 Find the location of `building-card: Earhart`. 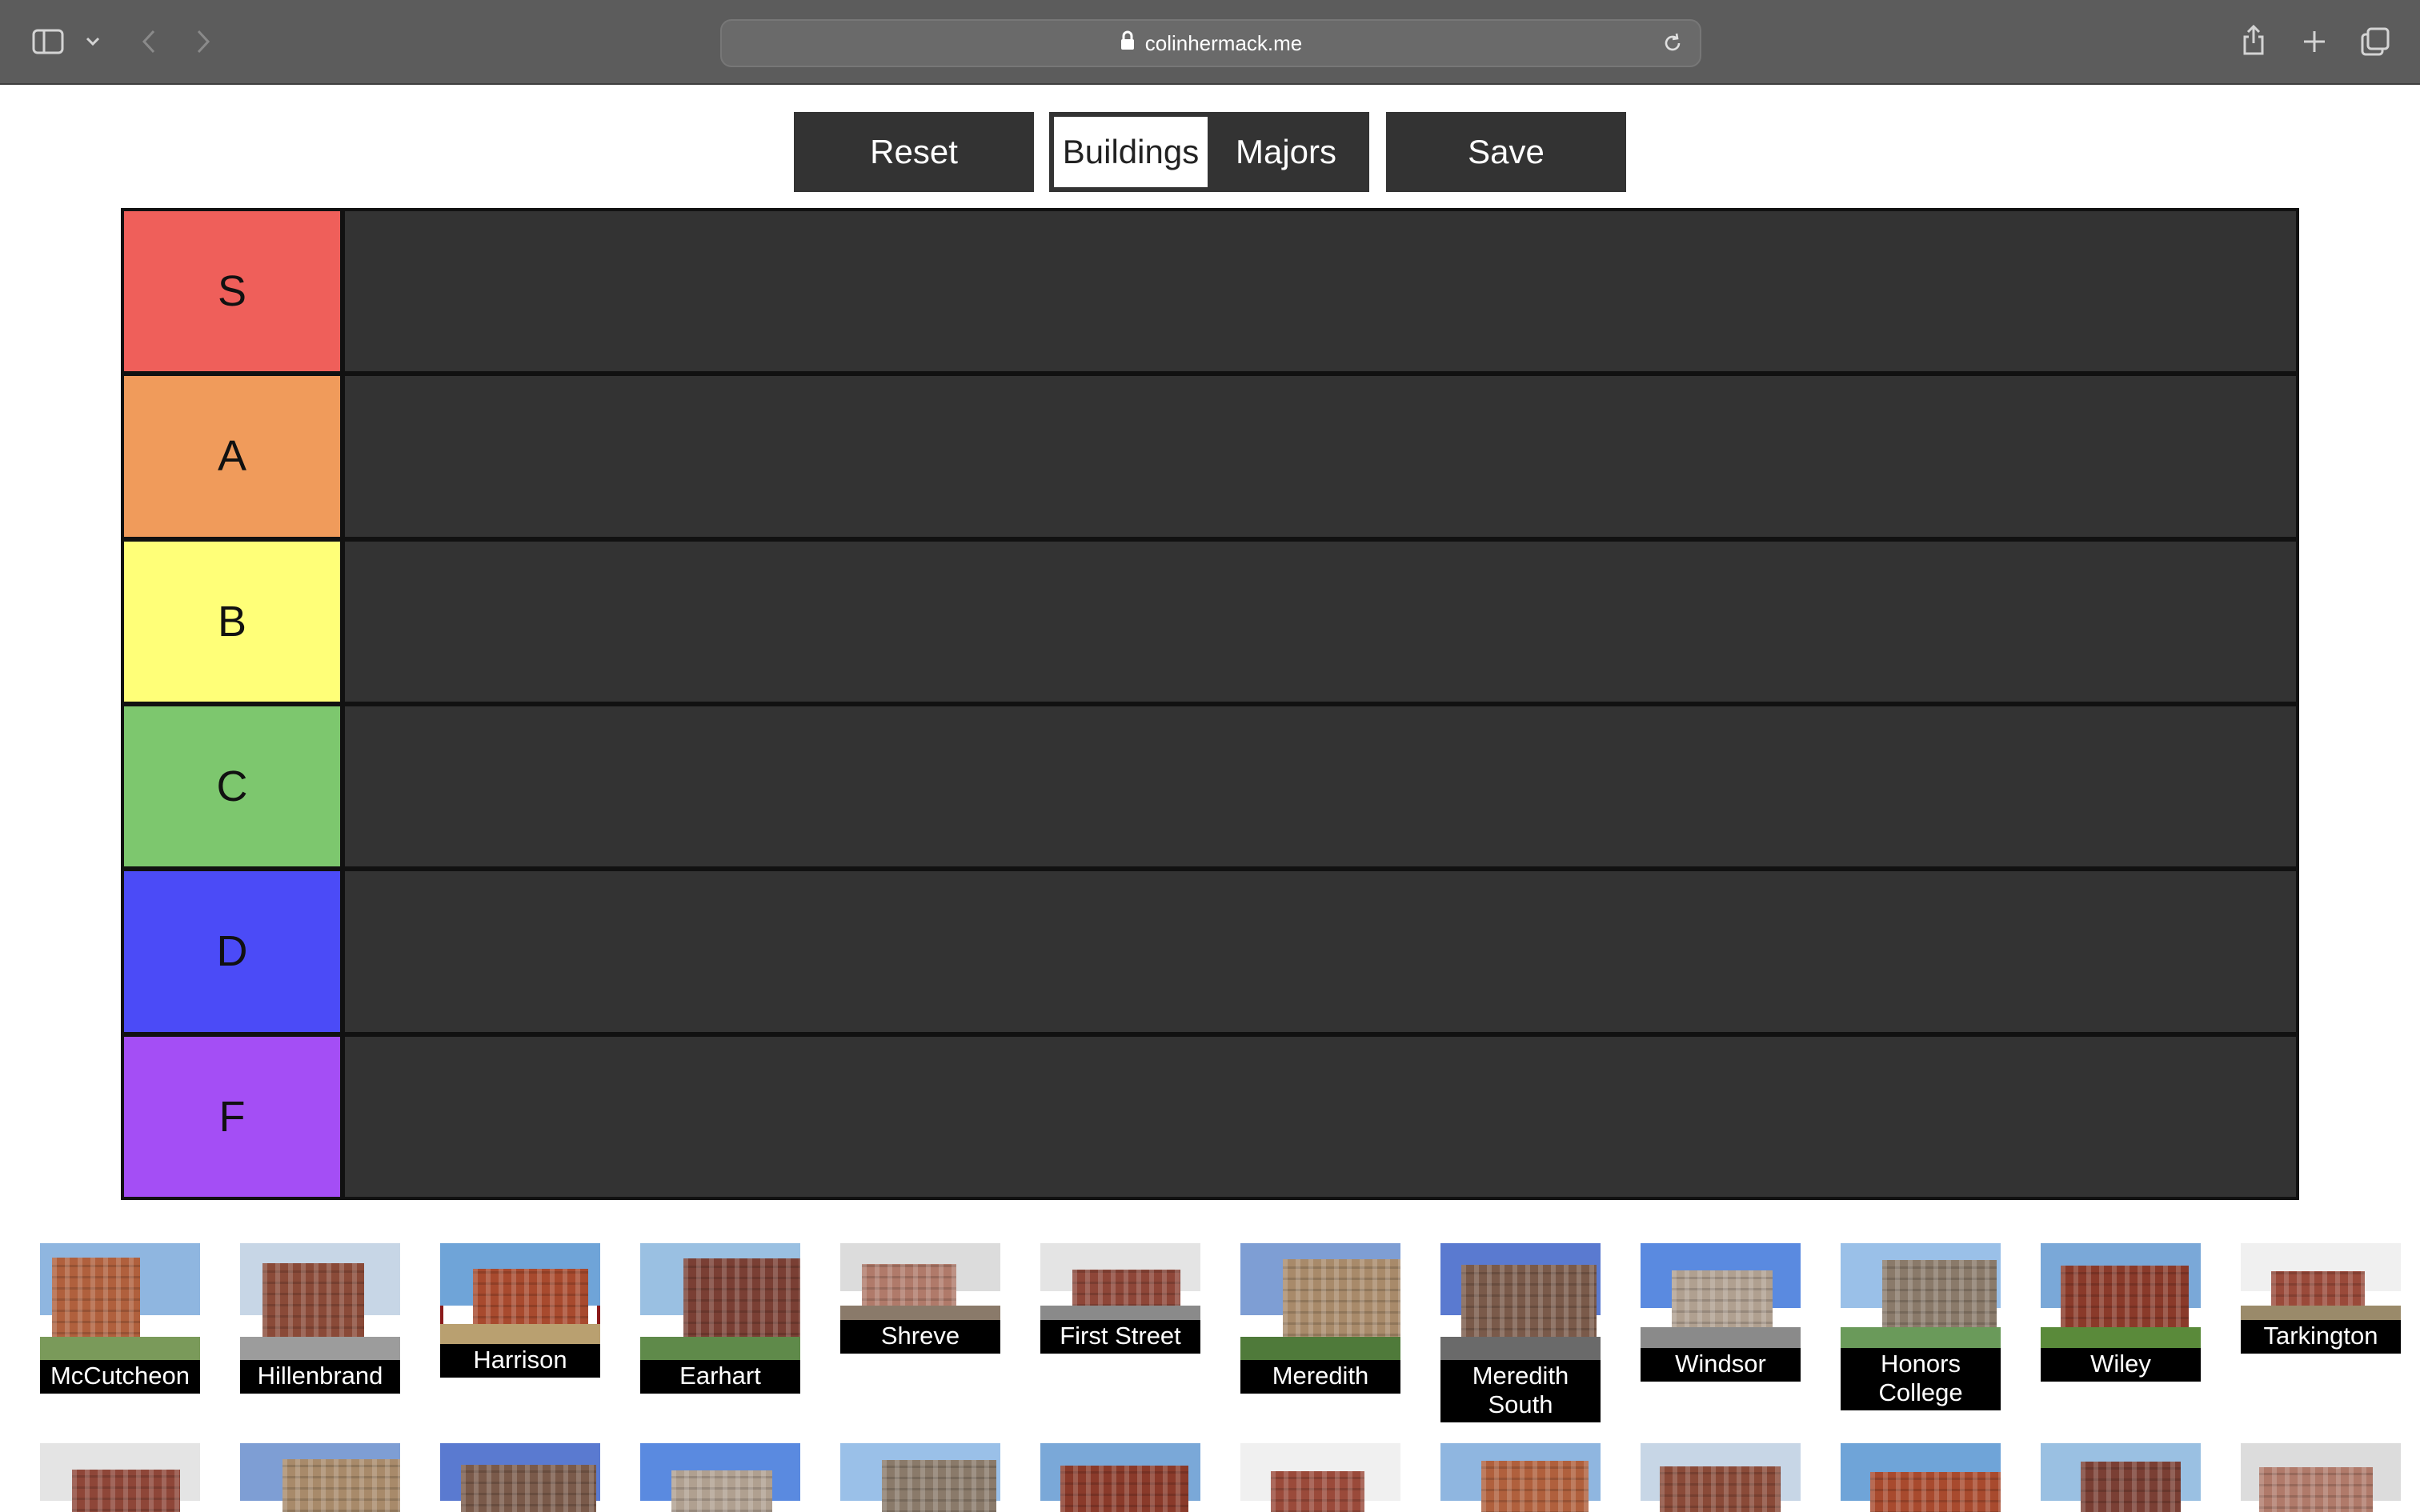

building-card: Earhart is located at coordinates (720, 1318).